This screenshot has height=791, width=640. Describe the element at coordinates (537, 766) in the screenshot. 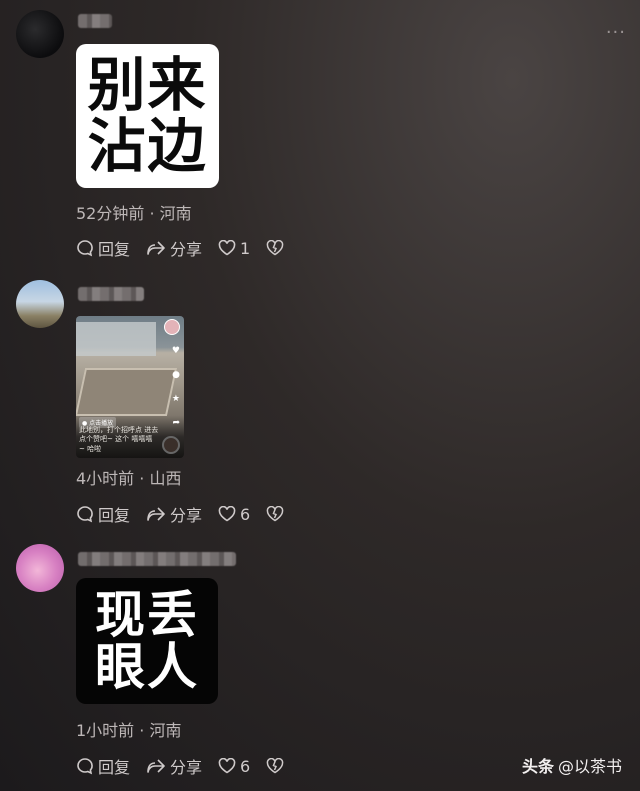

I see `watermark-brand: 头条` at that location.